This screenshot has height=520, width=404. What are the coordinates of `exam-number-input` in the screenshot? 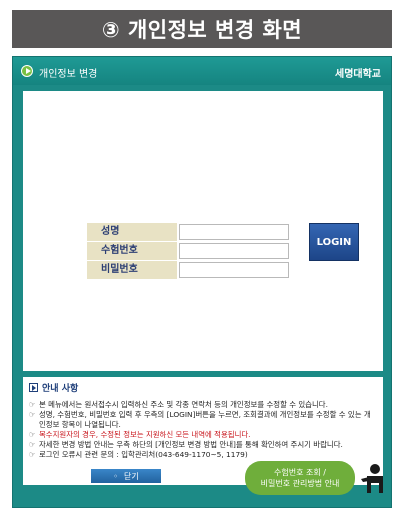 It's located at (234, 251).